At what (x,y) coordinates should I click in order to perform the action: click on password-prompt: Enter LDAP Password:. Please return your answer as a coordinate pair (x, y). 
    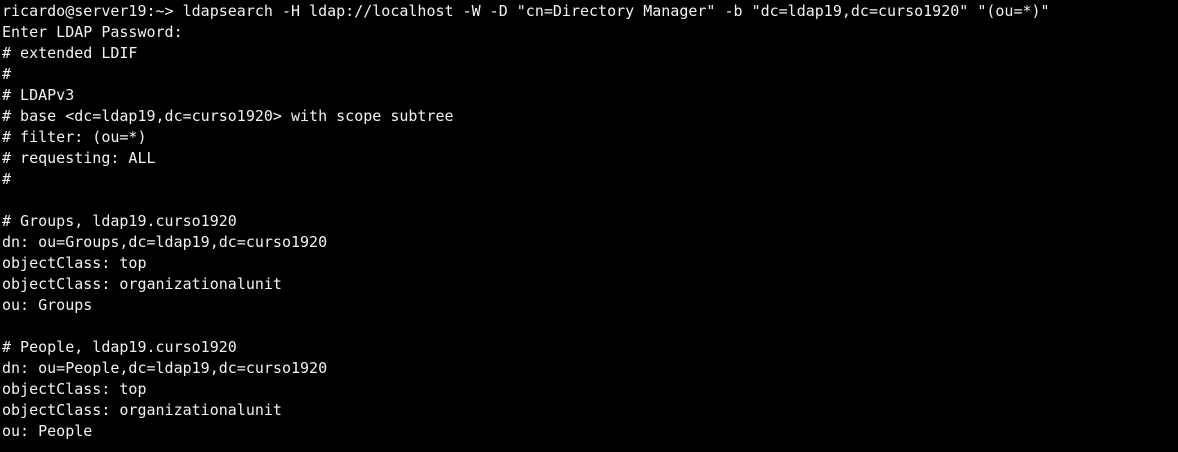
    Looking at the image, I should click on (92, 32).